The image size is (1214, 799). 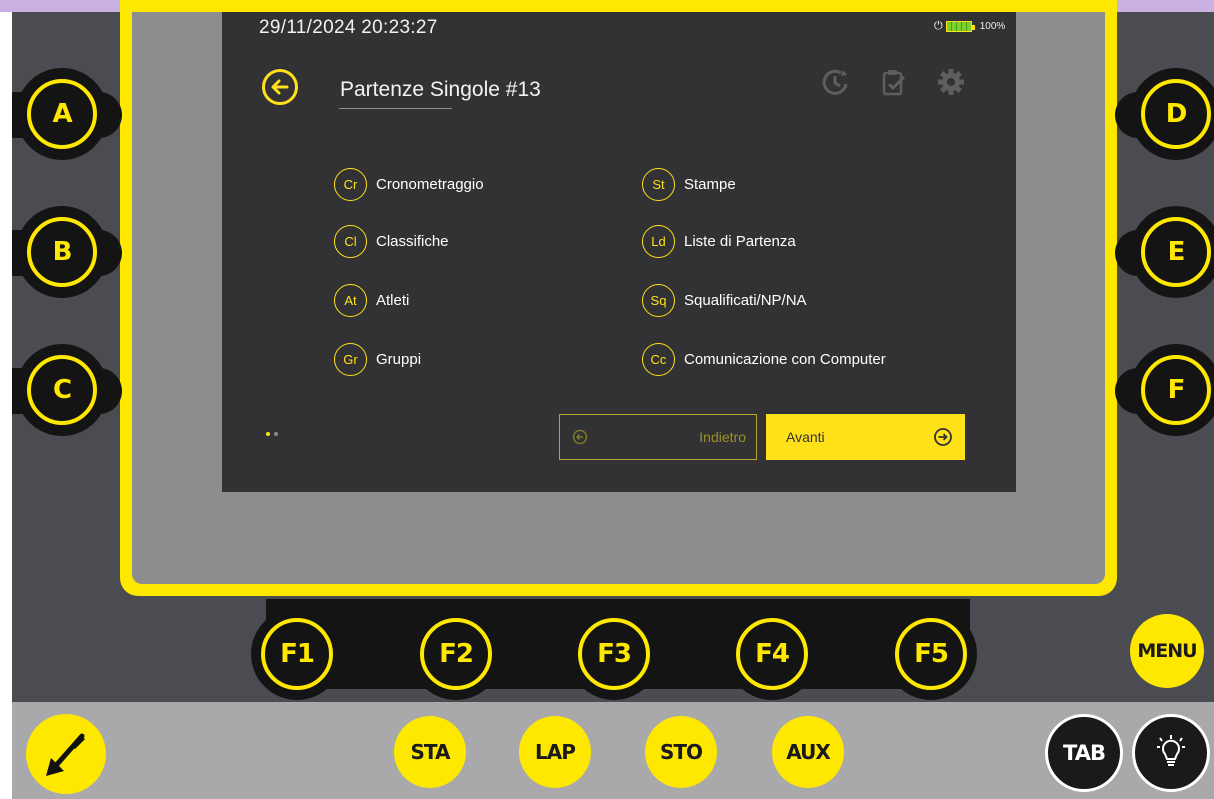 I want to click on function-key-f5: F5, so click(x=931, y=654).